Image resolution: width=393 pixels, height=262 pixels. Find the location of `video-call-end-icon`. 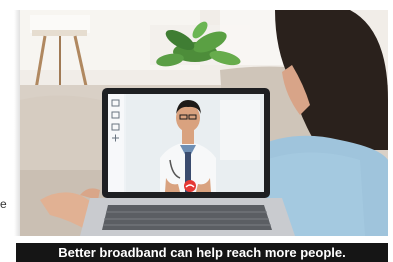

video-call-end-icon is located at coordinates (190, 186).